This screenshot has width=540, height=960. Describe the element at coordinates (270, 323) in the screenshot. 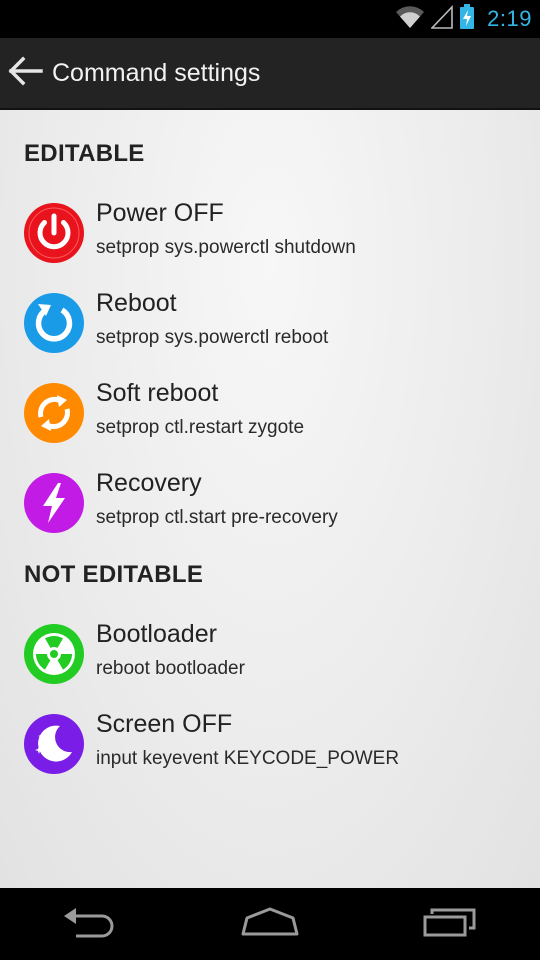

I see `list-item-reboot: Reboot setprop sys.powerctl reboot` at that location.